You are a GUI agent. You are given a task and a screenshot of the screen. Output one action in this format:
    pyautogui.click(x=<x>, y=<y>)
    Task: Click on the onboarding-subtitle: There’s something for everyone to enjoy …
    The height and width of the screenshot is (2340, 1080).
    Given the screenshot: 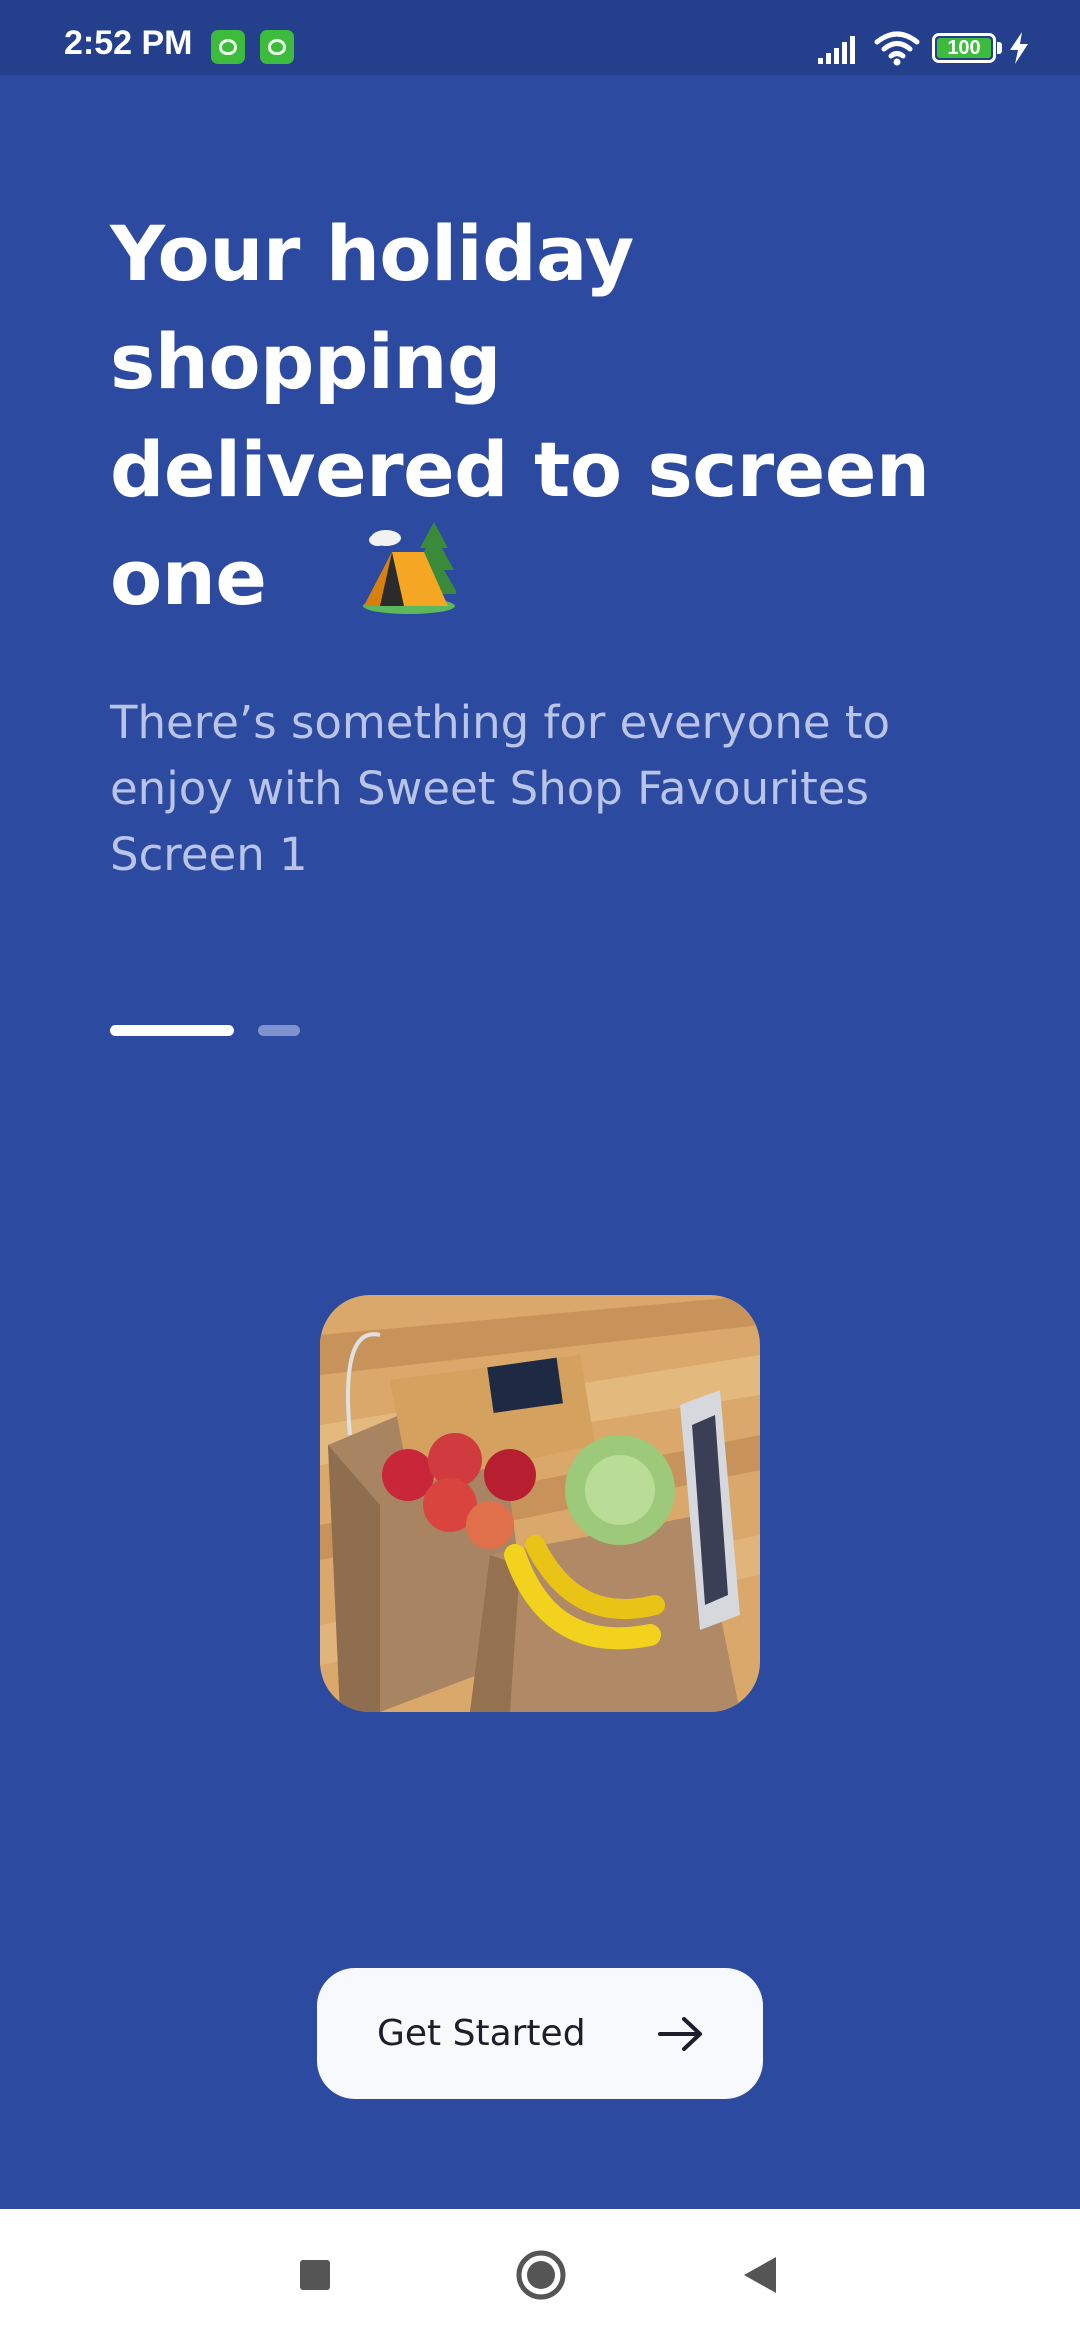 What is the action you would take?
    pyautogui.click(x=520, y=789)
    